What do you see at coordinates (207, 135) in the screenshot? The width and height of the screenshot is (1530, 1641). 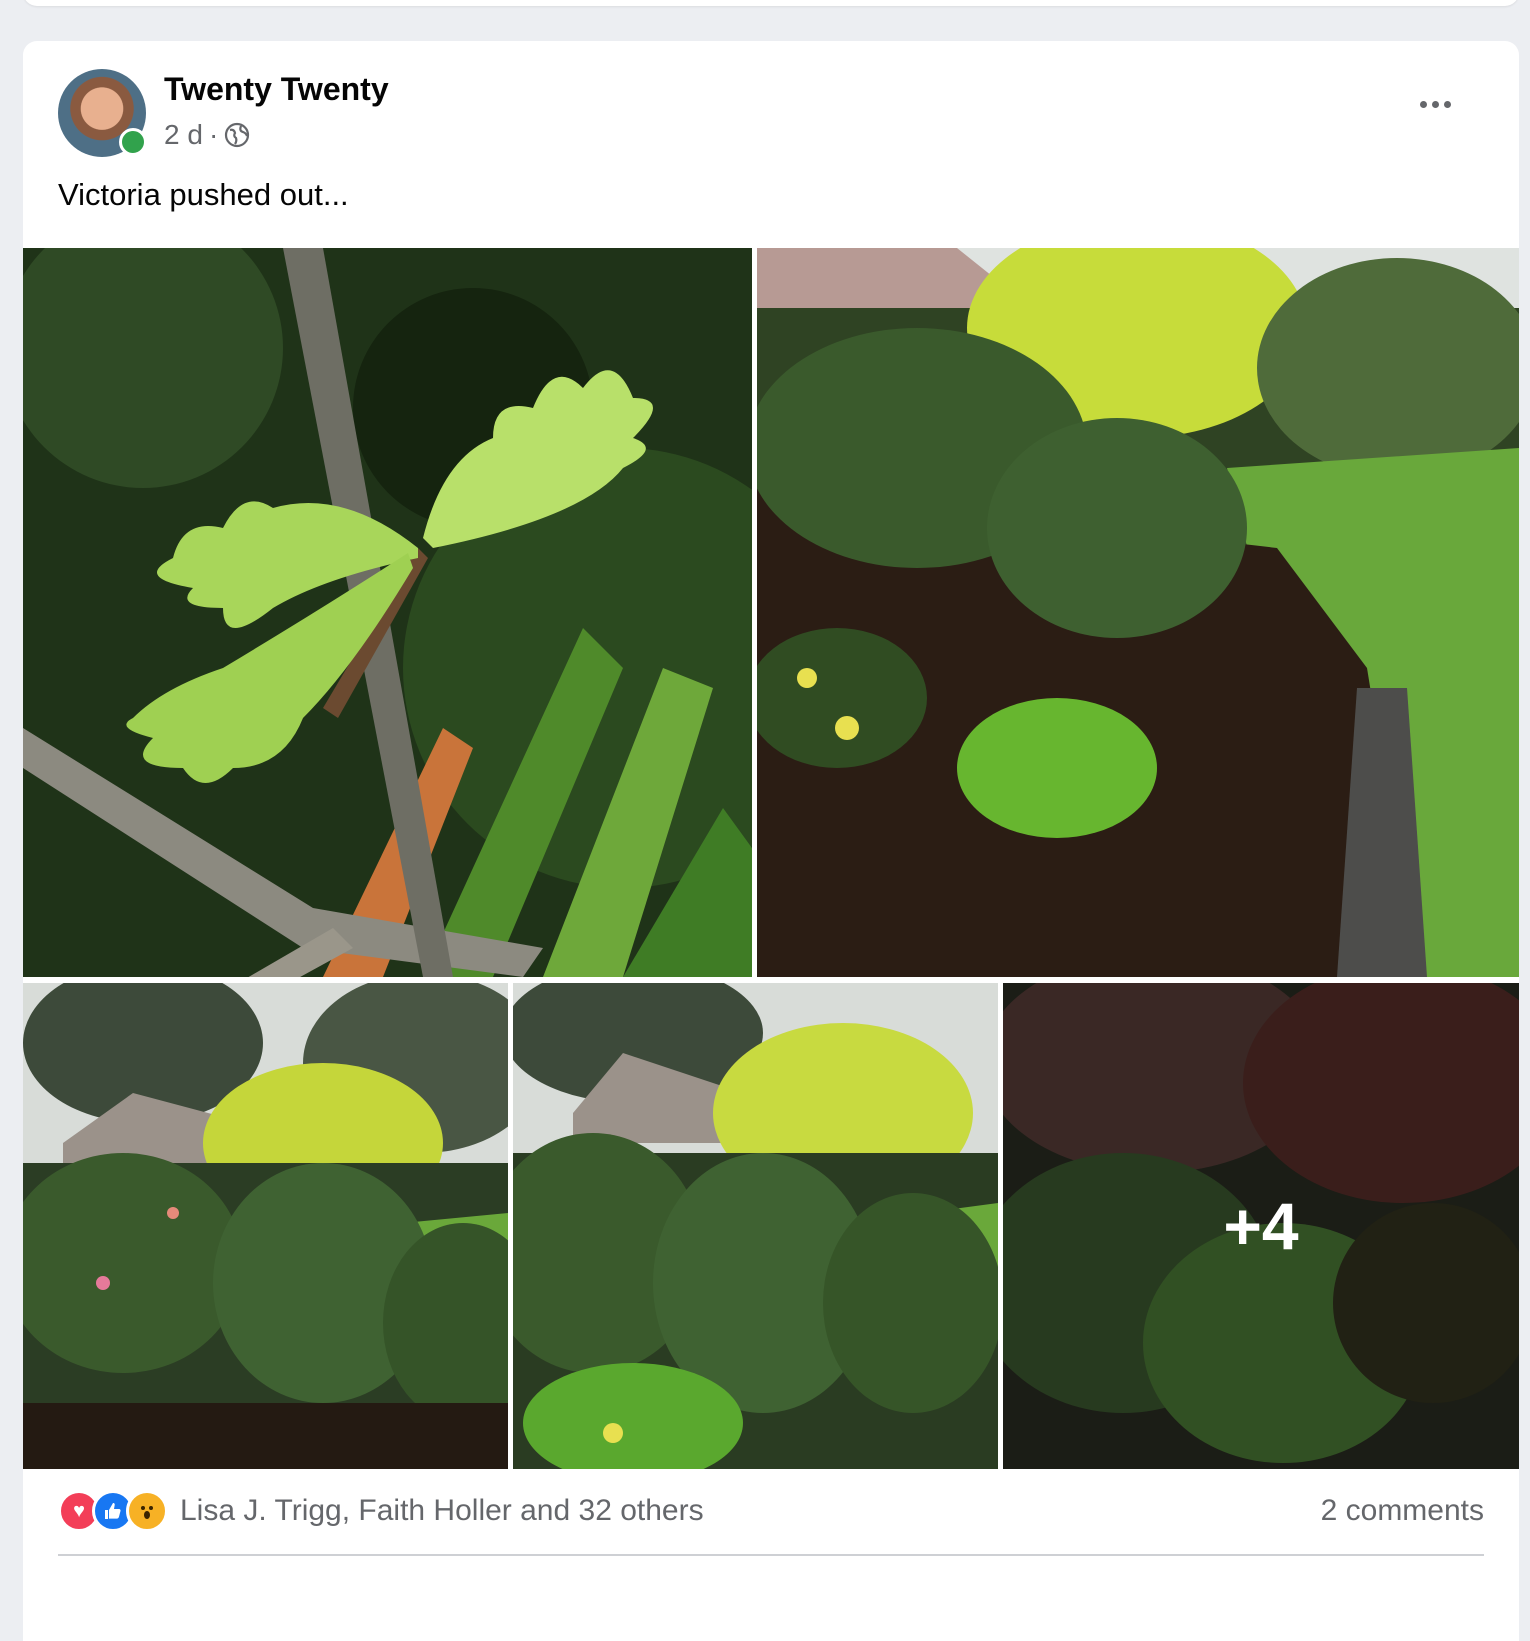 I see `post-meta: 2 d ·` at bounding box center [207, 135].